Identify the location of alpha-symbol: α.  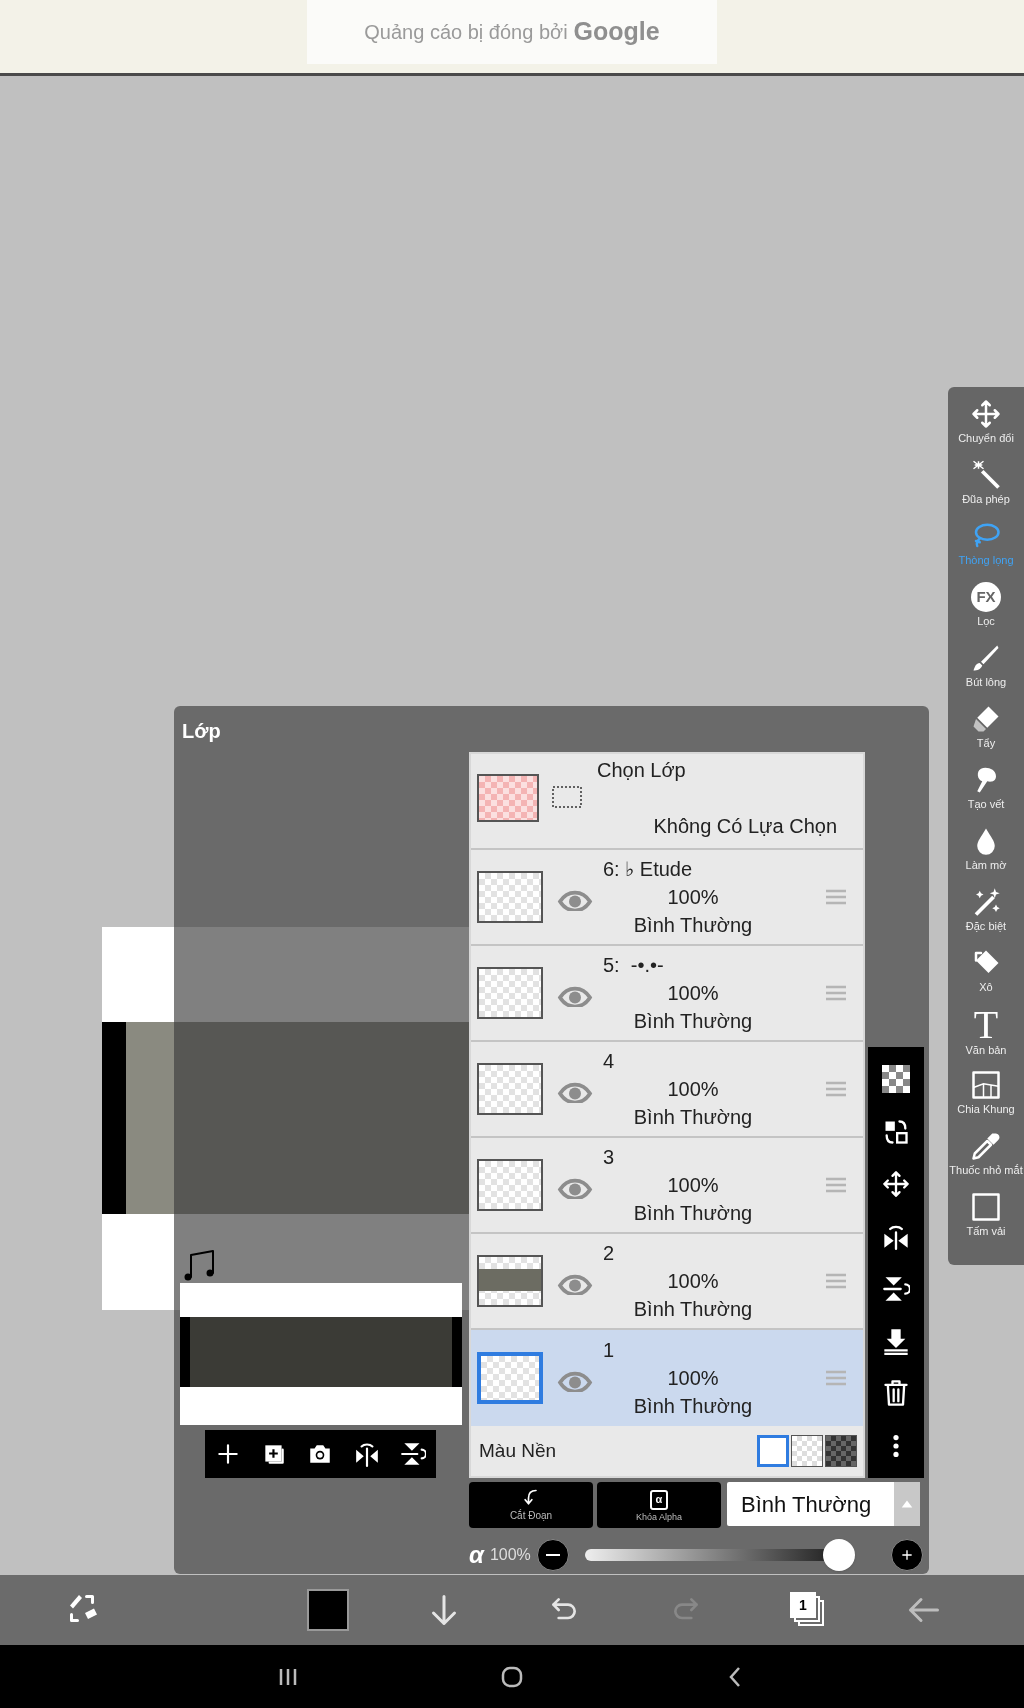
(476, 1555).